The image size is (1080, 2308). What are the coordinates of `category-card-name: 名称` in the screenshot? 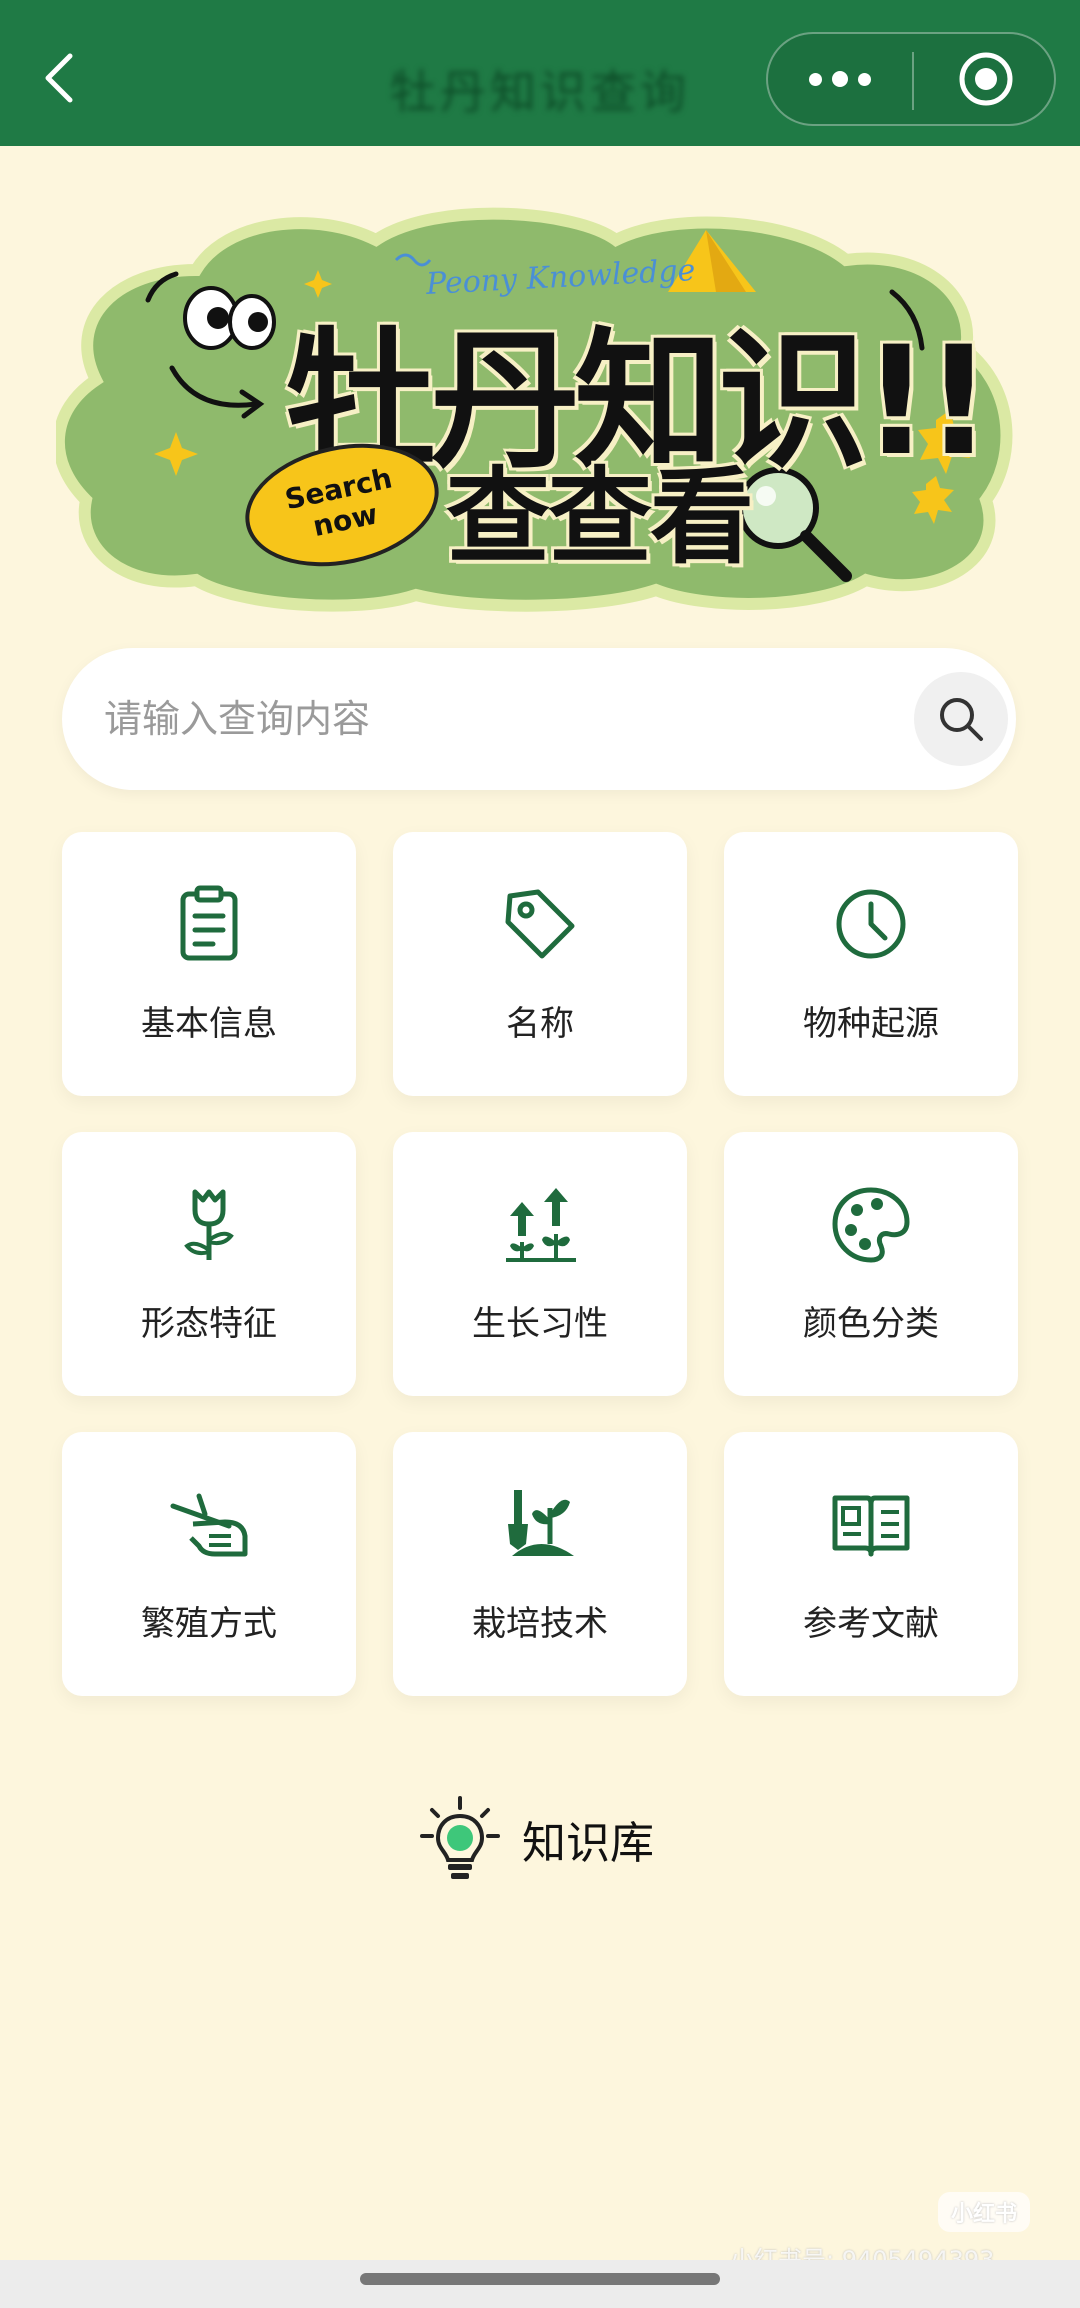 It's located at (540, 964).